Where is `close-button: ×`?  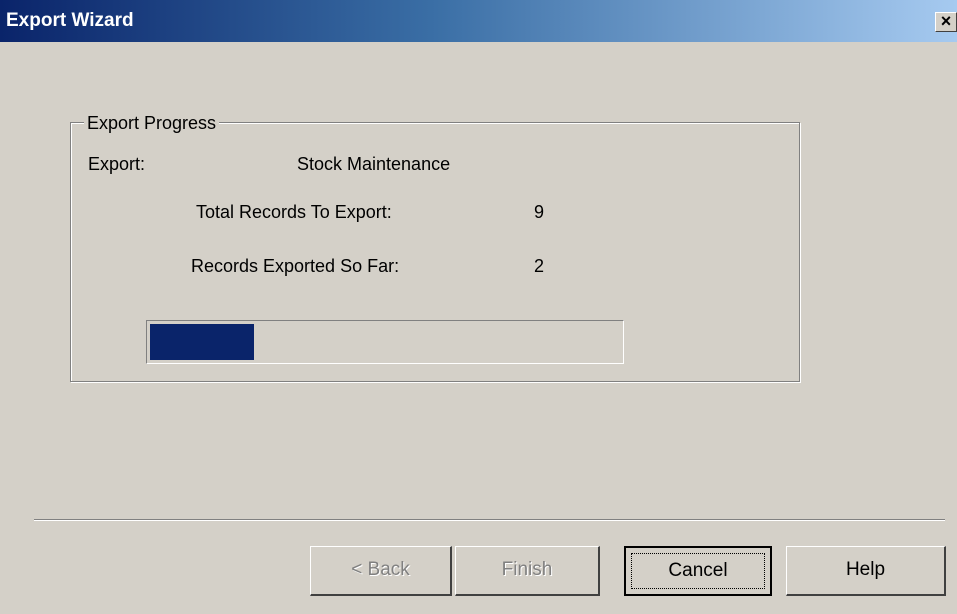 close-button: × is located at coordinates (946, 22).